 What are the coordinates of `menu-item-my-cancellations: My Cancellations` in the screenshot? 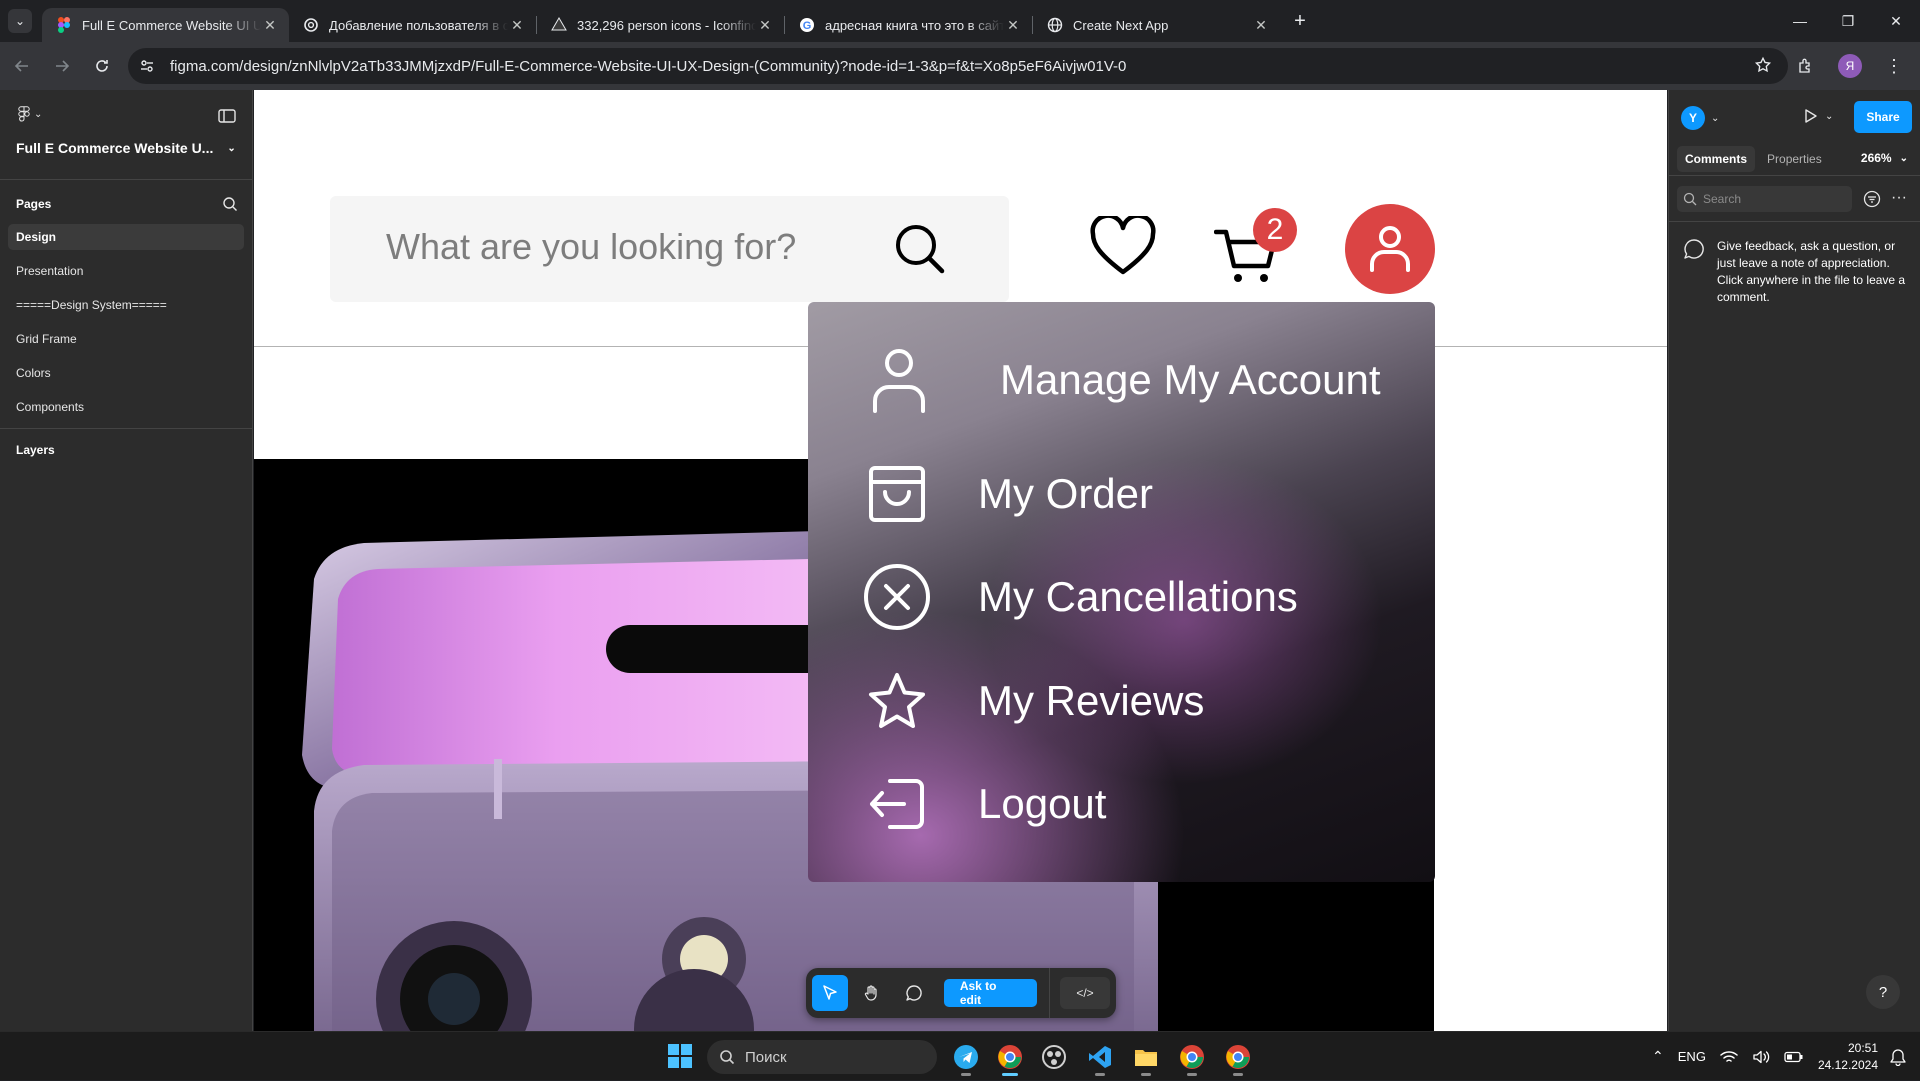 It's located at (1121, 597).